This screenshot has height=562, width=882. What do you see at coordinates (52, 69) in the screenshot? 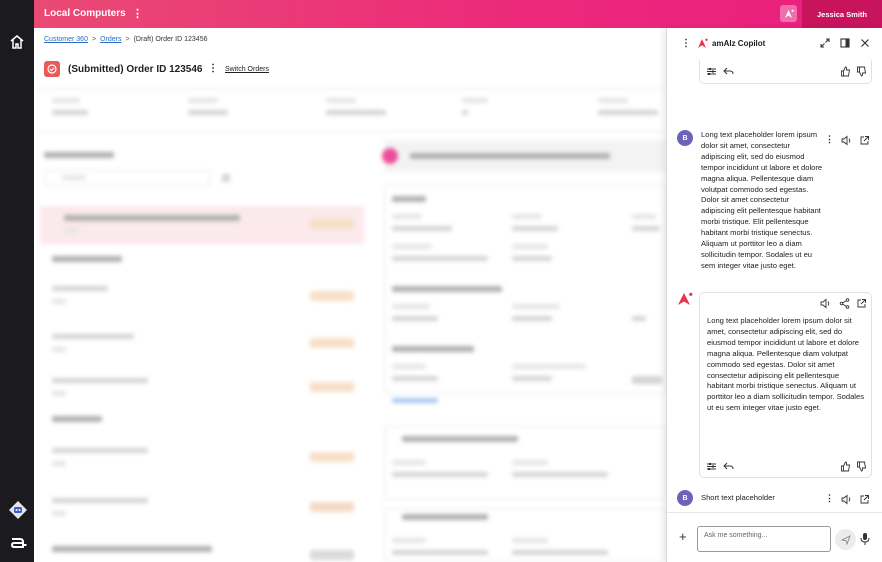
I see `order-status-icon` at bounding box center [52, 69].